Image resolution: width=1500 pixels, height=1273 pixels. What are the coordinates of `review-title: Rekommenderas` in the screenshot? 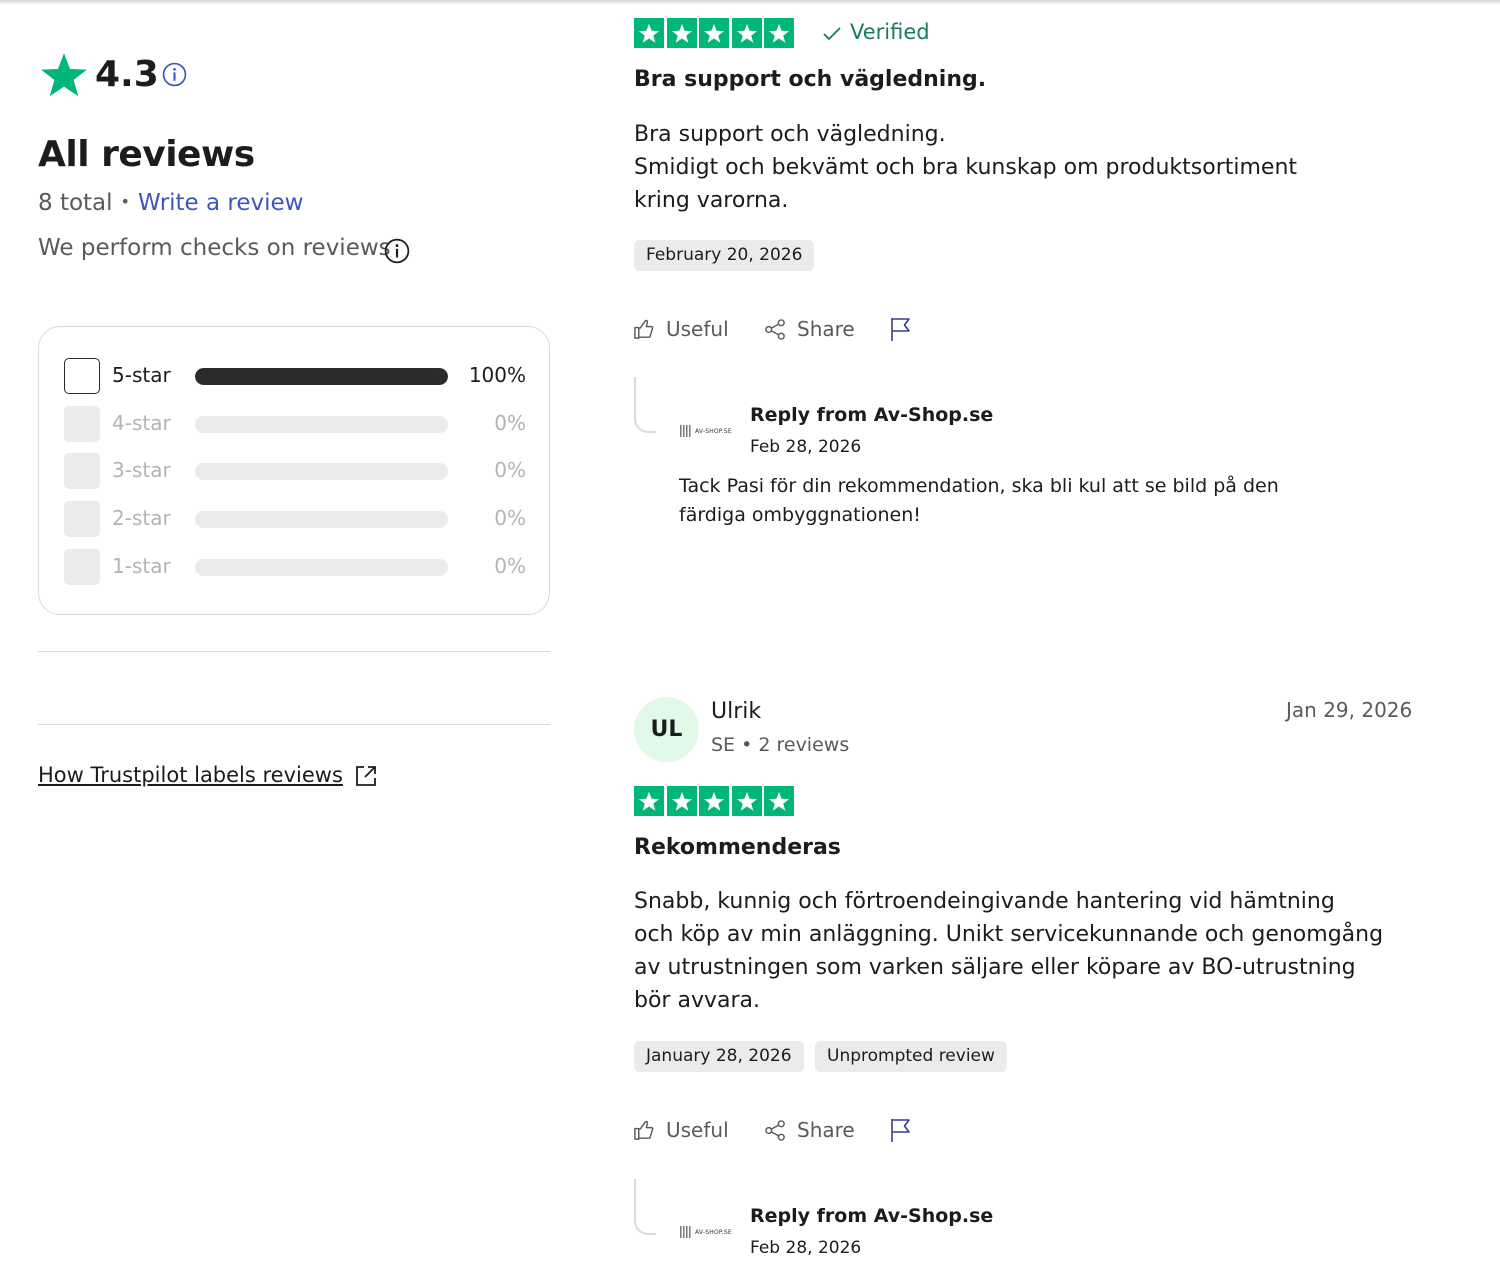 It's located at (737, 847).